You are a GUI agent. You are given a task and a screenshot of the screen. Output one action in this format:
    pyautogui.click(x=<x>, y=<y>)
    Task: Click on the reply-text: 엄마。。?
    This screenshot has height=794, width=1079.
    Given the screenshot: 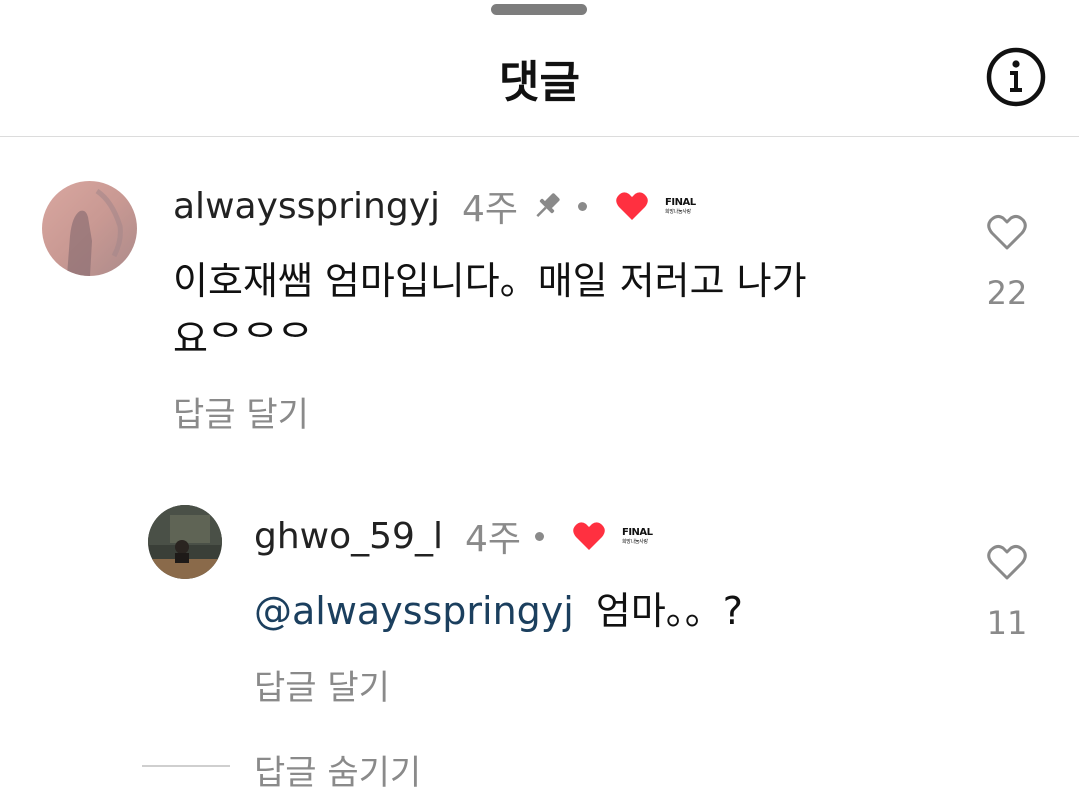 What is the action you would take?
    pyautogui.click(x=669, y=611)
    